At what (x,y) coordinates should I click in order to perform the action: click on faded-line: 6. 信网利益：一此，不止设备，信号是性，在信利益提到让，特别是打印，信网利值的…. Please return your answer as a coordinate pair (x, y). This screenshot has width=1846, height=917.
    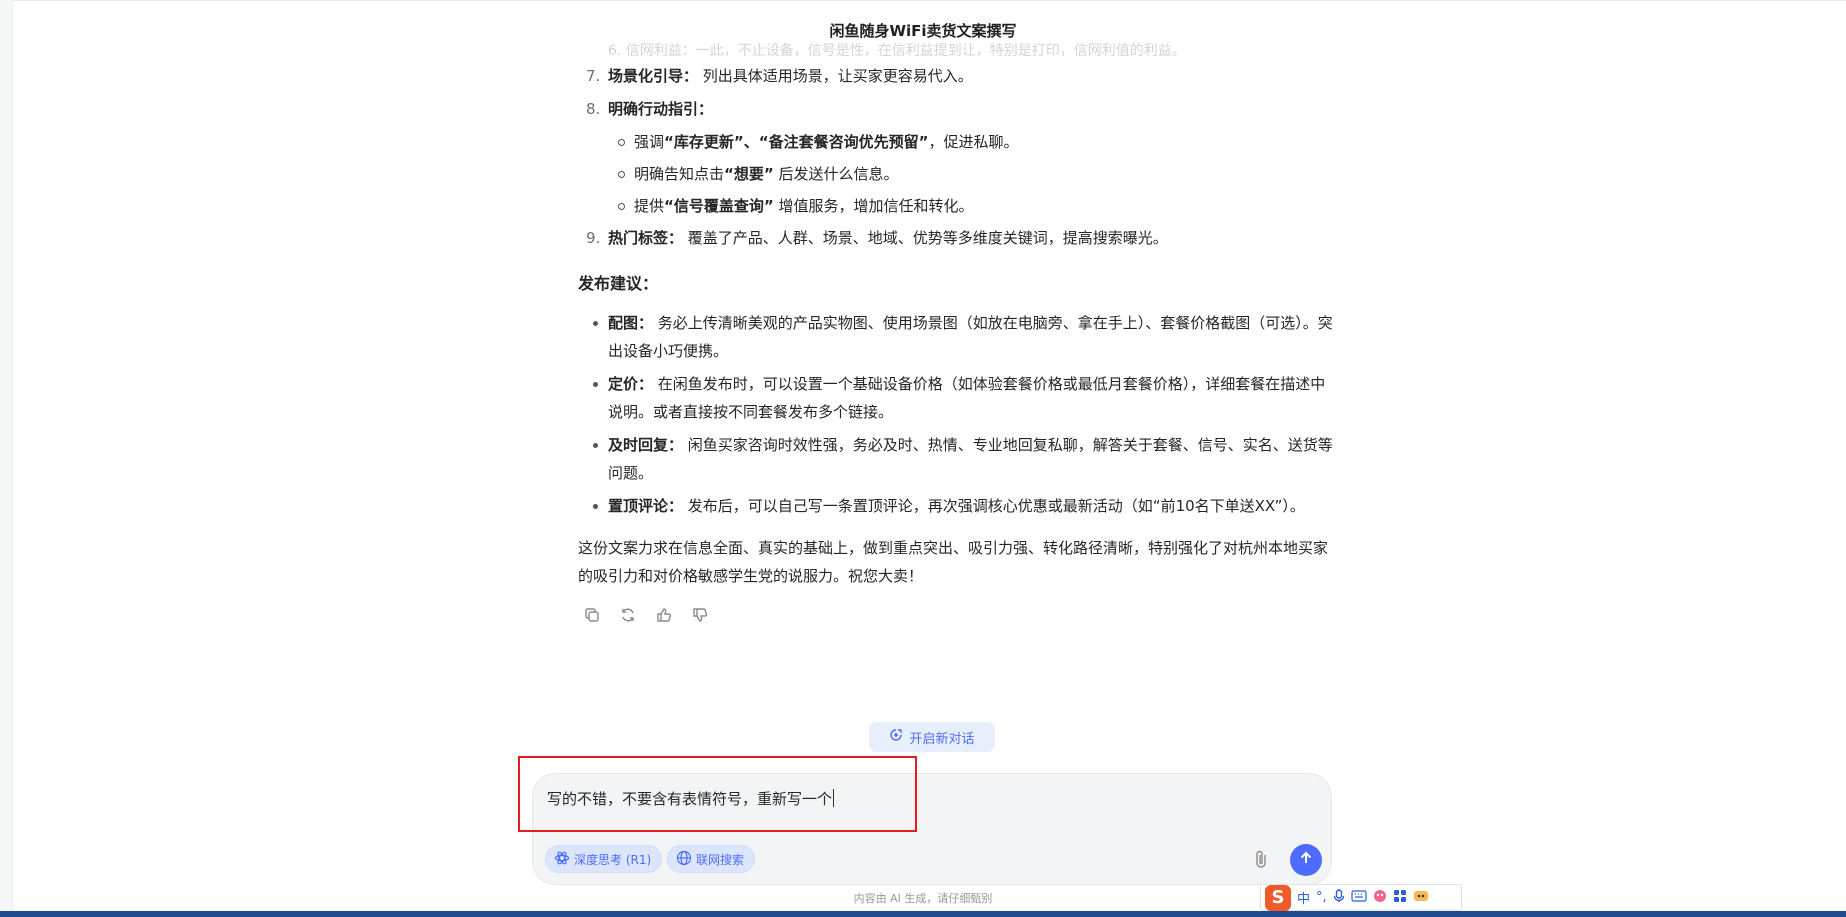
    Looking at the image, I should click on (897, 51).